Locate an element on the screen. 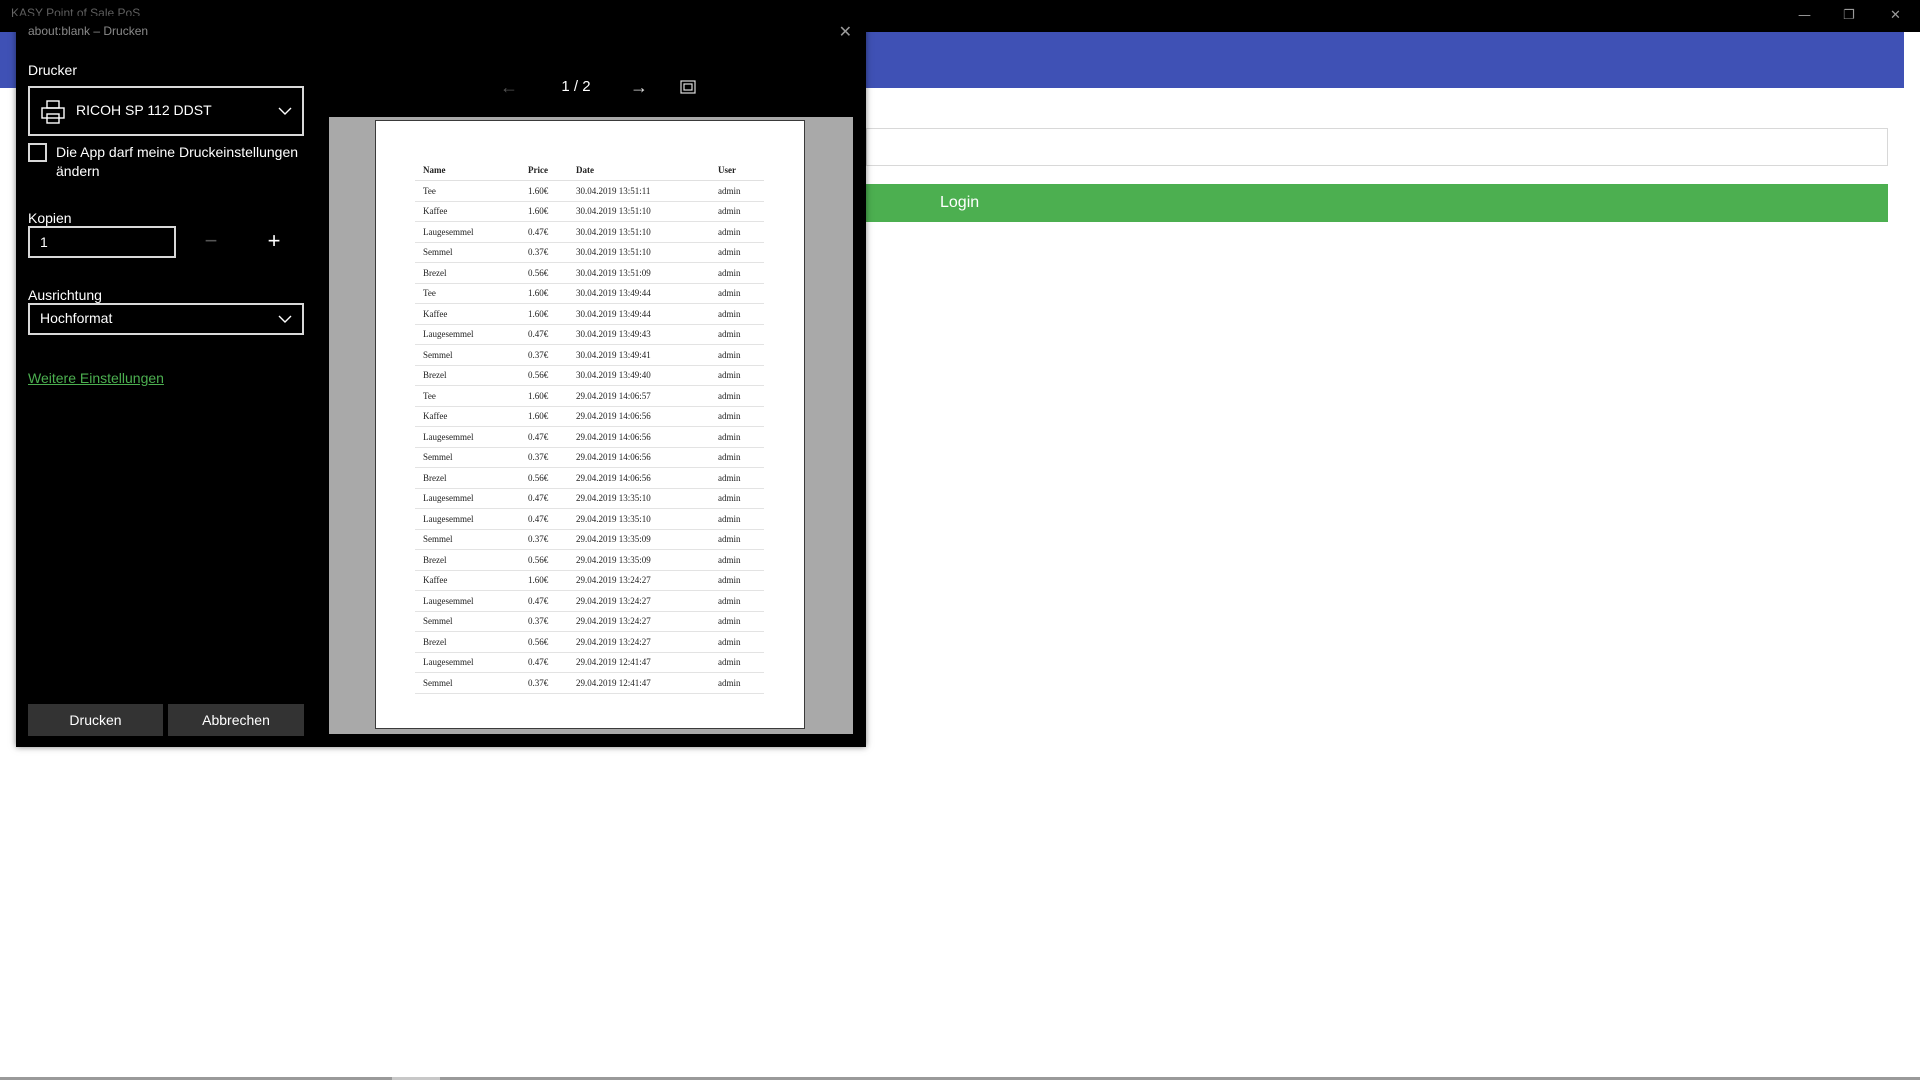 This screenshot has width=1920, height=1080. login-button: Login is located at coordinates (1377, 203).